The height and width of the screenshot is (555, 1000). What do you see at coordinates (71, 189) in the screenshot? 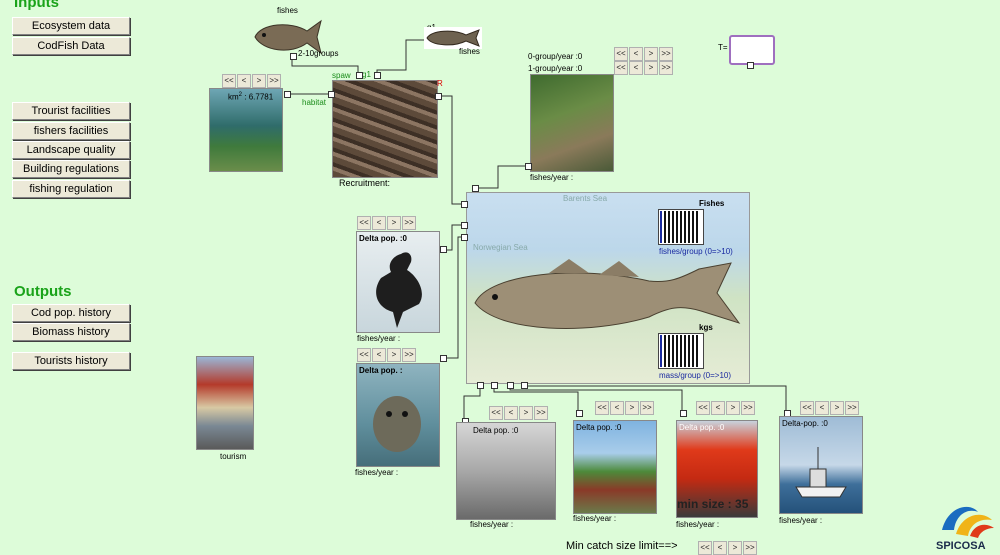
I see `fishing-regulation-button: fishing regulation` at bounding box center [71, 189].